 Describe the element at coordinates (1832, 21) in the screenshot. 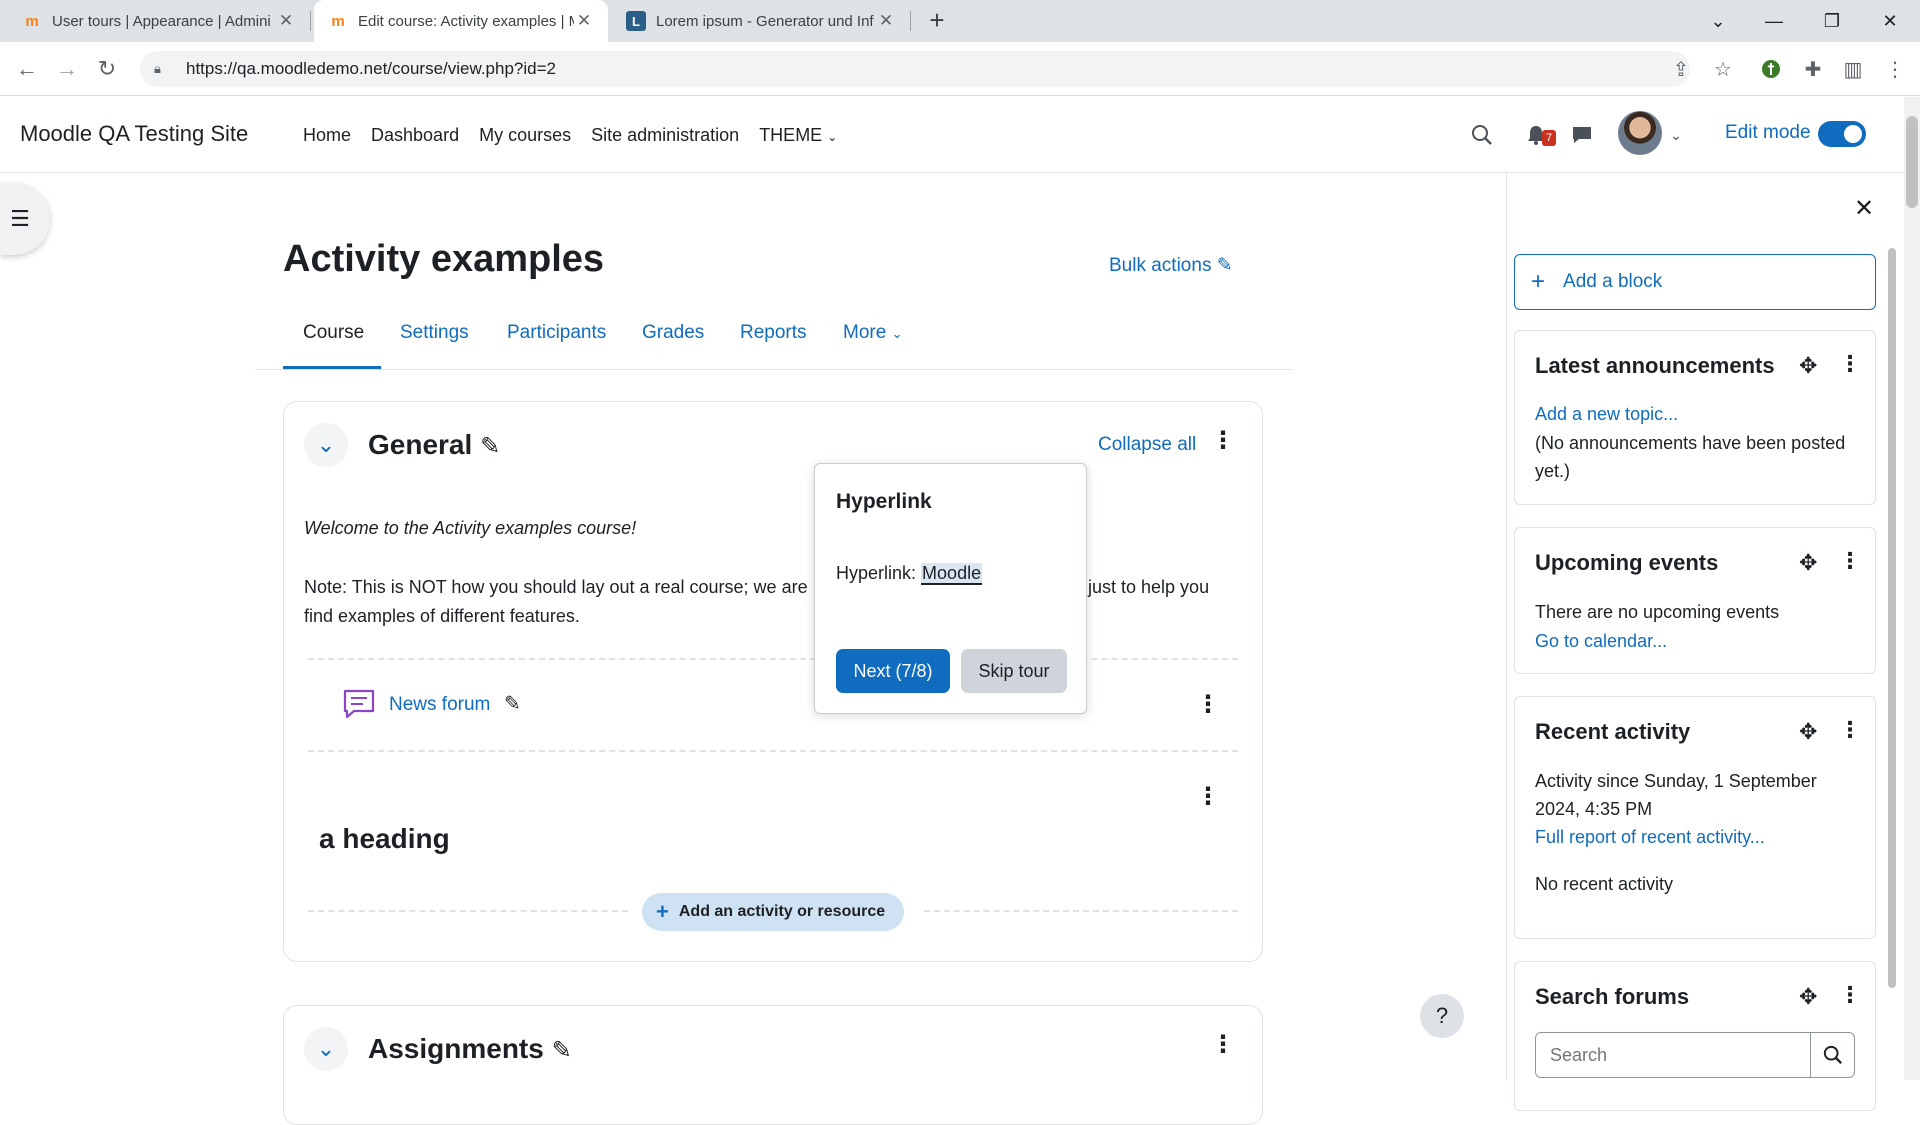

I see `restore-icon: ❐` at that location.